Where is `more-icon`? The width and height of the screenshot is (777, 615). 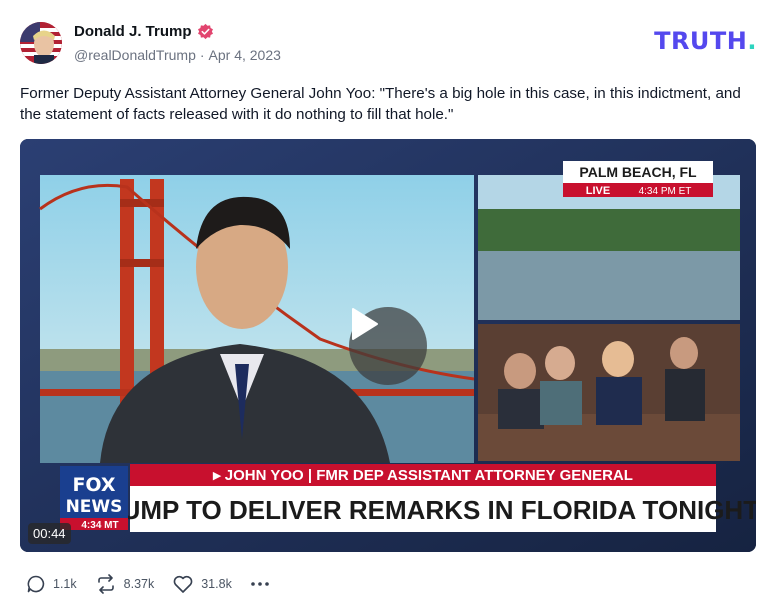
more-icon is located at coordinates (260, 584).